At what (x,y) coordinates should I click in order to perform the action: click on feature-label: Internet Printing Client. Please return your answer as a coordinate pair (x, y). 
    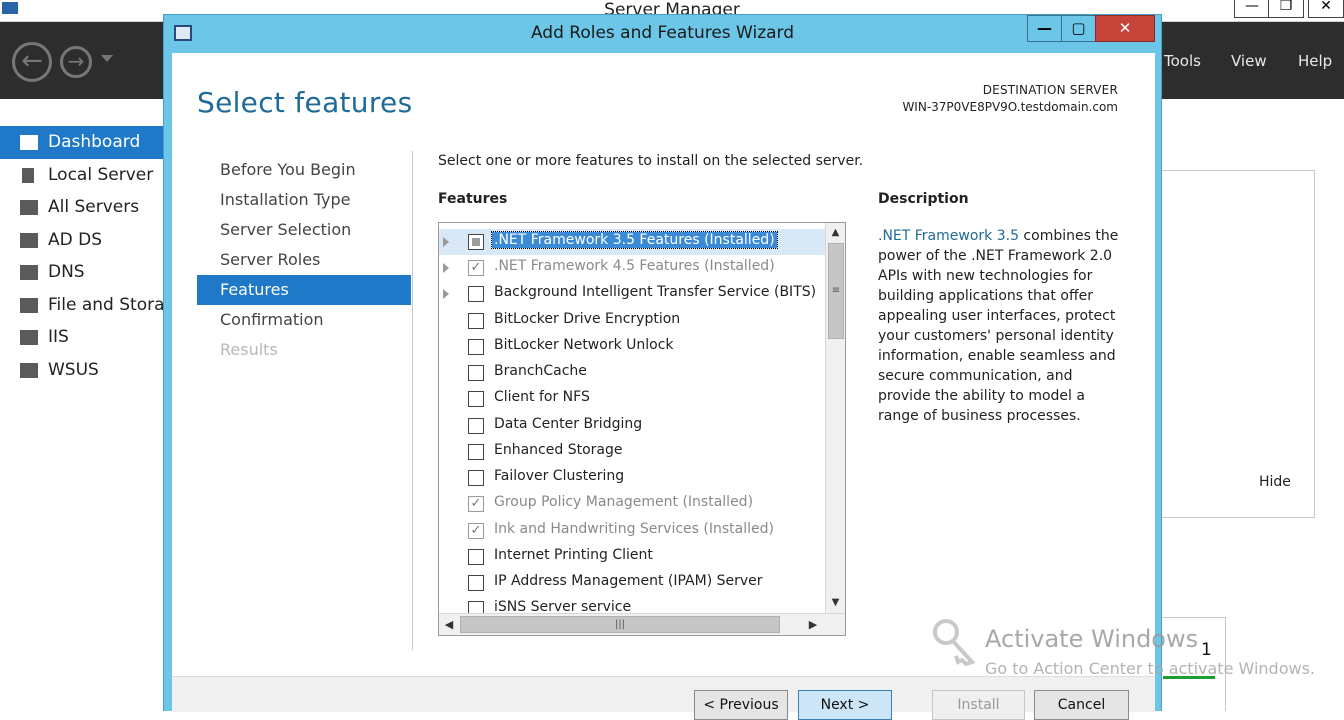
    Looking at the image, I should click on (573, 555).